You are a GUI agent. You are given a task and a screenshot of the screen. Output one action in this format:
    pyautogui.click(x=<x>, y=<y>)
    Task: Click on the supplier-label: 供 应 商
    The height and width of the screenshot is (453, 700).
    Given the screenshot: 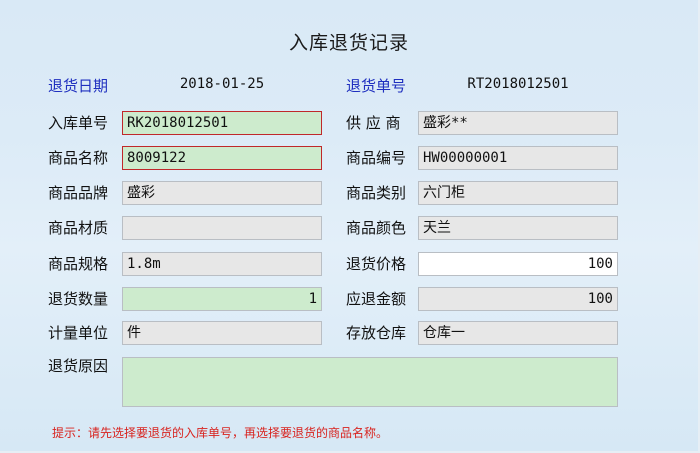 What is the action you would take?
    pyautogui.click(x=373, y=123)
    